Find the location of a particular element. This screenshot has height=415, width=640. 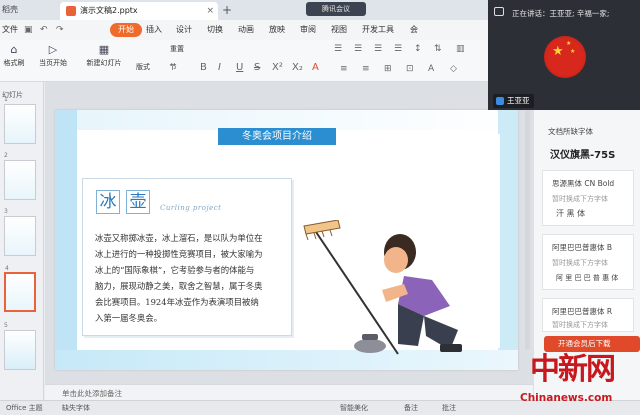

undo-icon: ↶ is located at coordinates (44, 30).